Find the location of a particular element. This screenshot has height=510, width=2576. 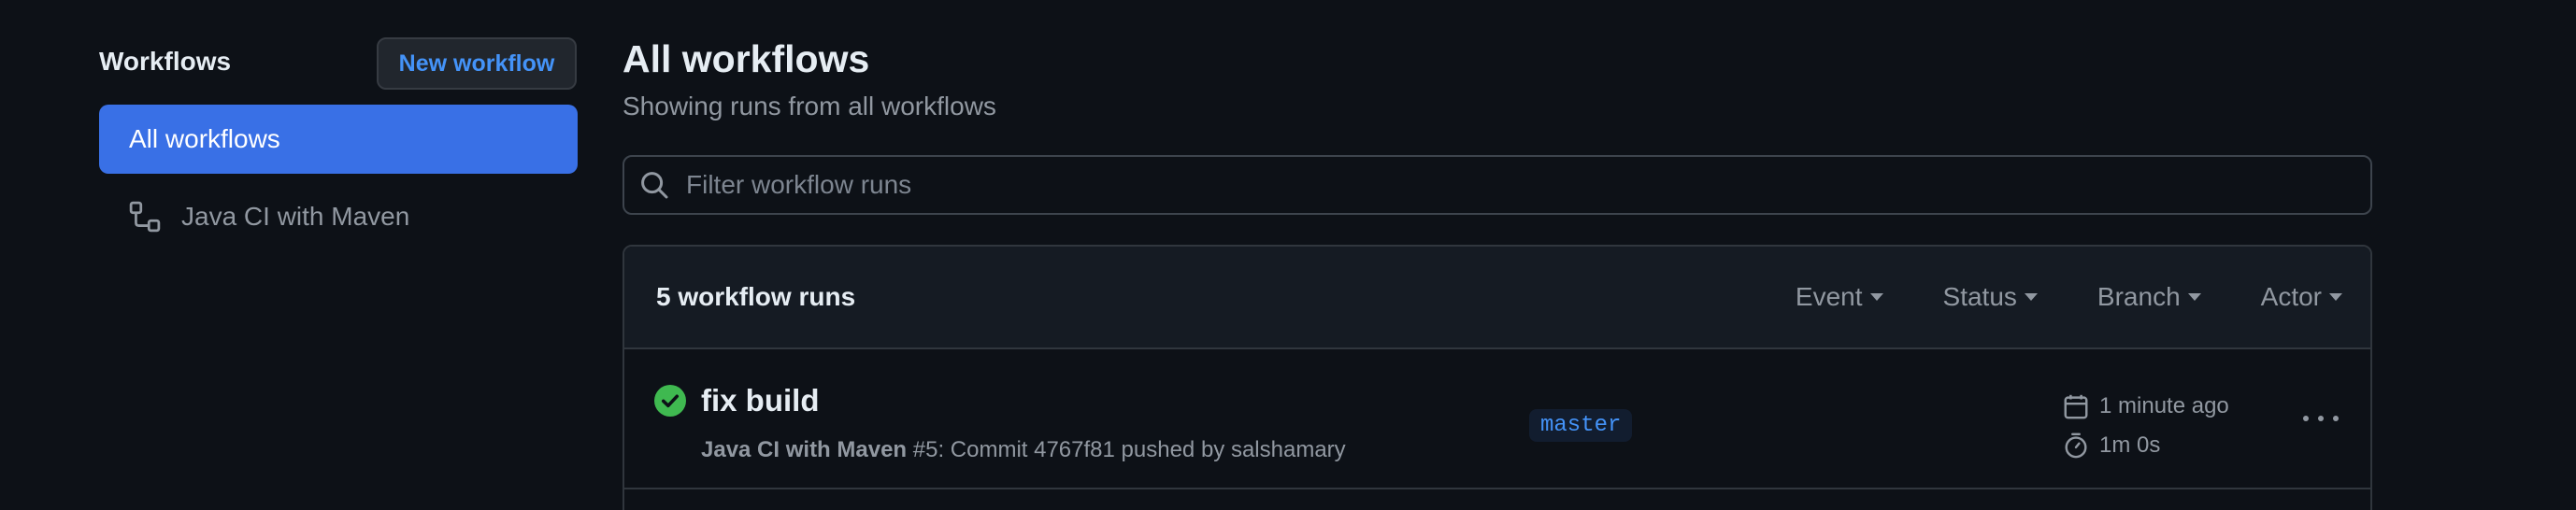

dropdown-label: Branch is located at coordinates (2139, 296).